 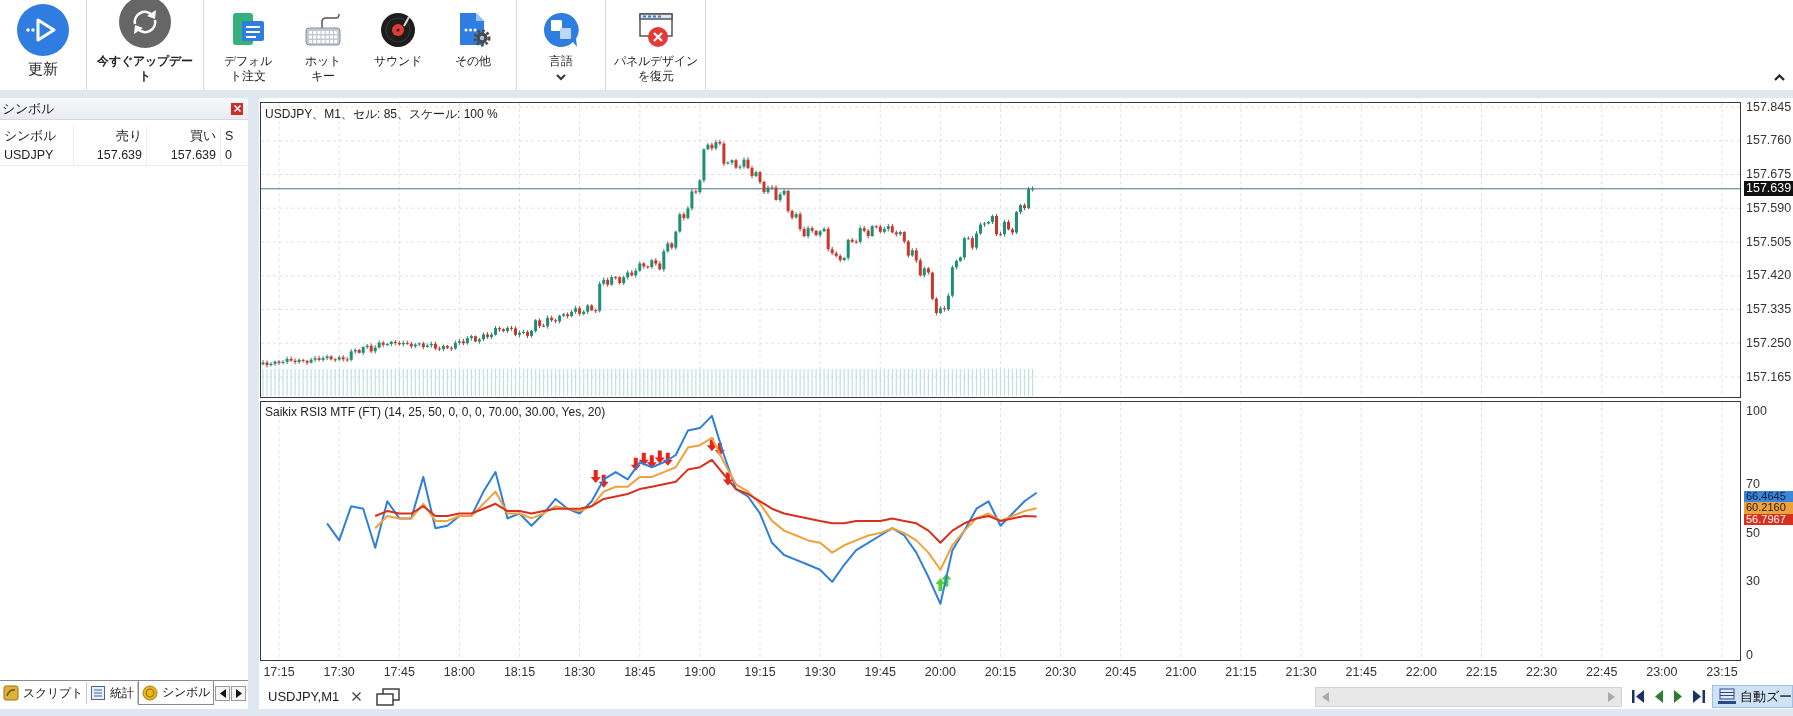 What do you see at coordinates (43, 30) in the screenshot?
I see `play-circle-icon` at bounding box center [43, 30].